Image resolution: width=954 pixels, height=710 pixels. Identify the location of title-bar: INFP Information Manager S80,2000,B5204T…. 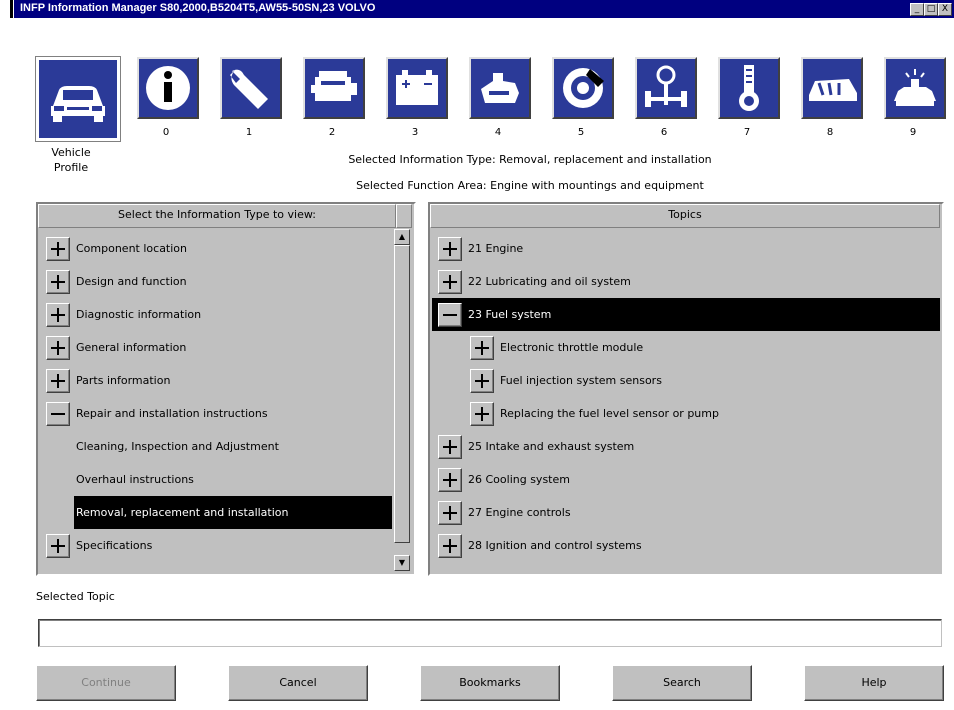
(477, 9).